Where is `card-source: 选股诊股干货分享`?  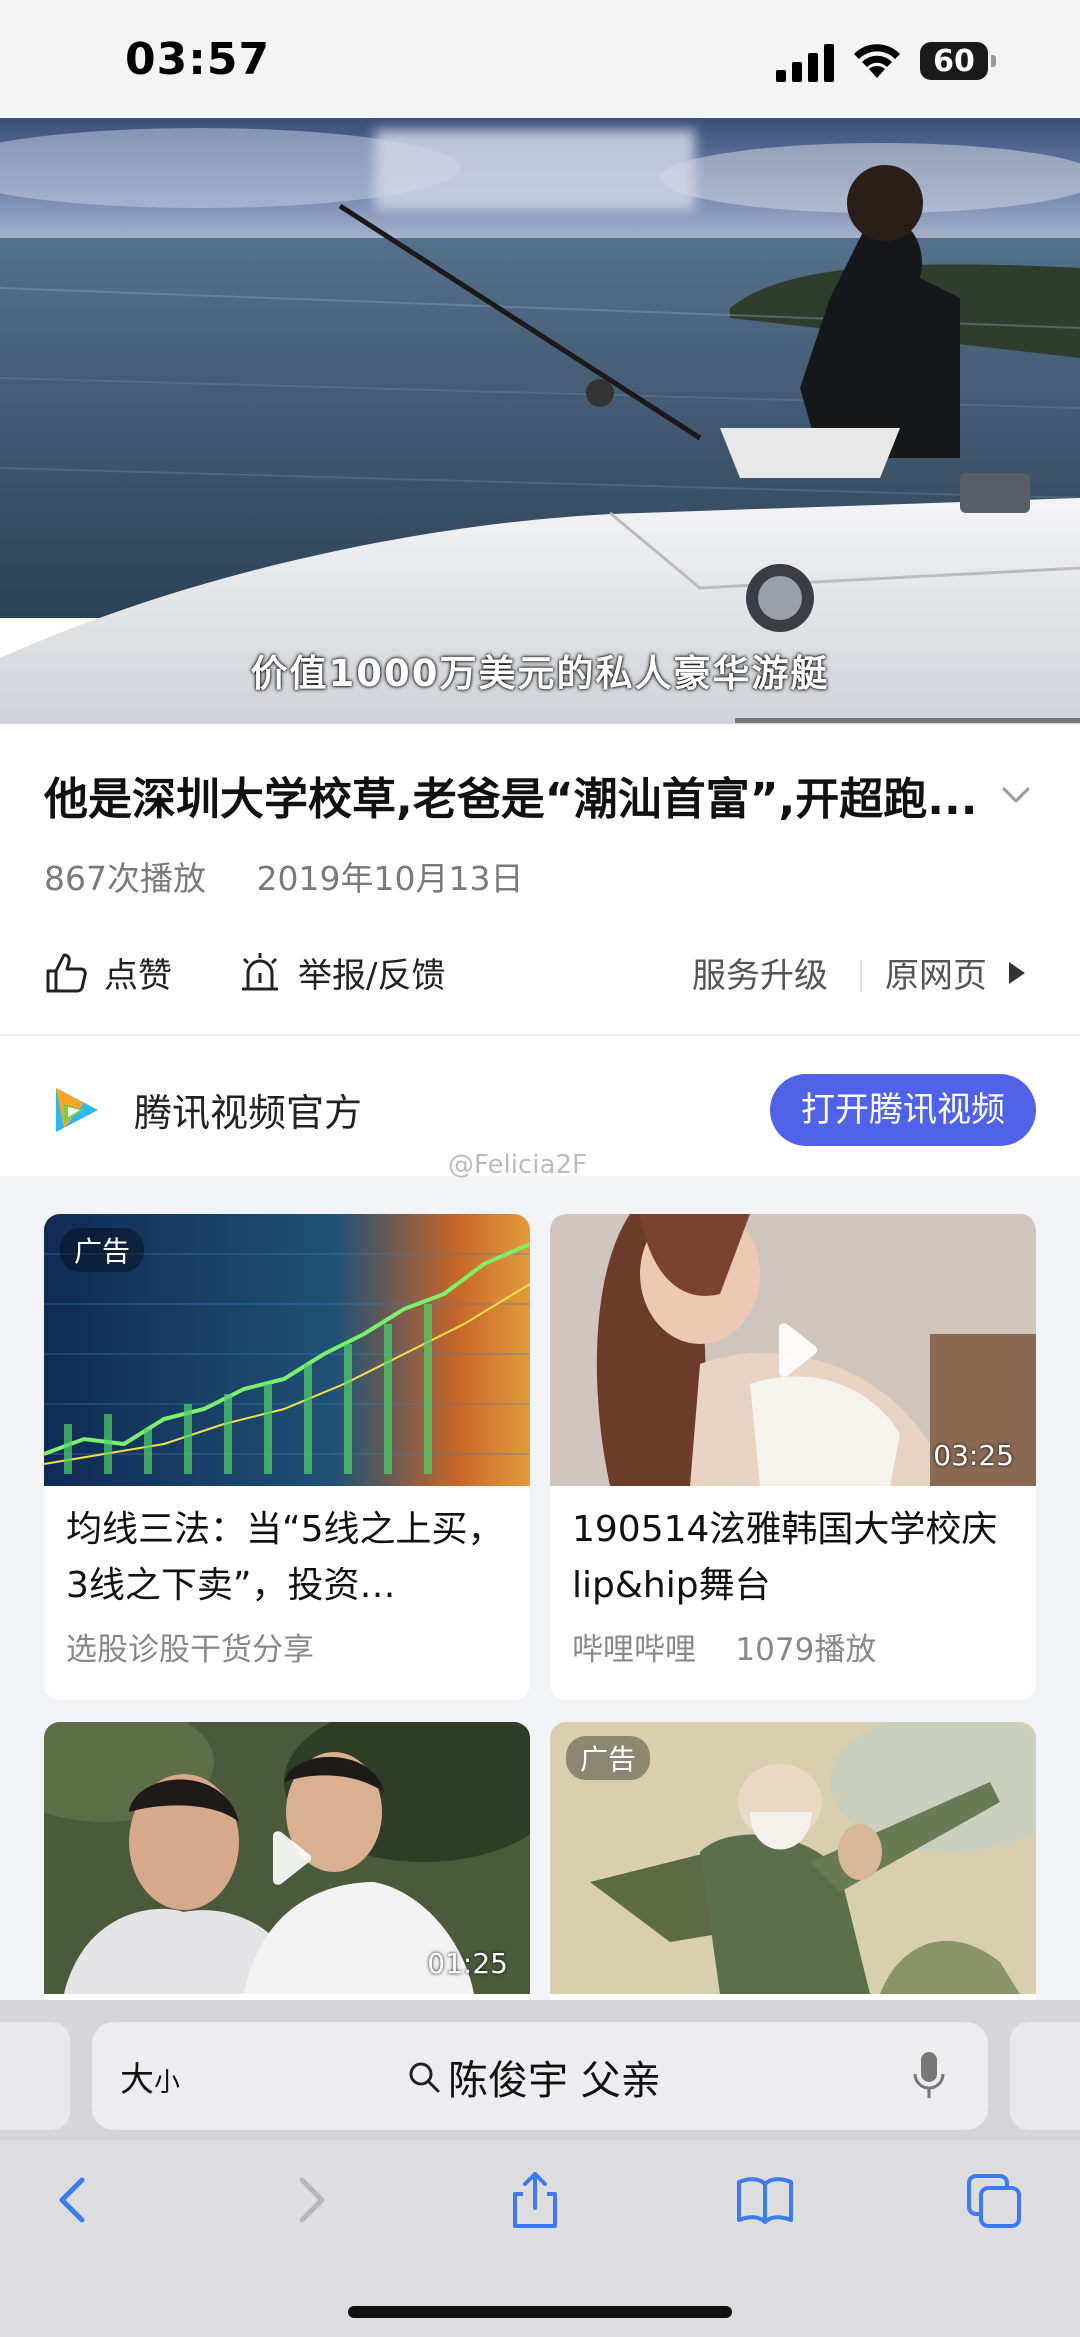
card-source: 选股诊股干货分享 is located at coordinates (190, 1650).